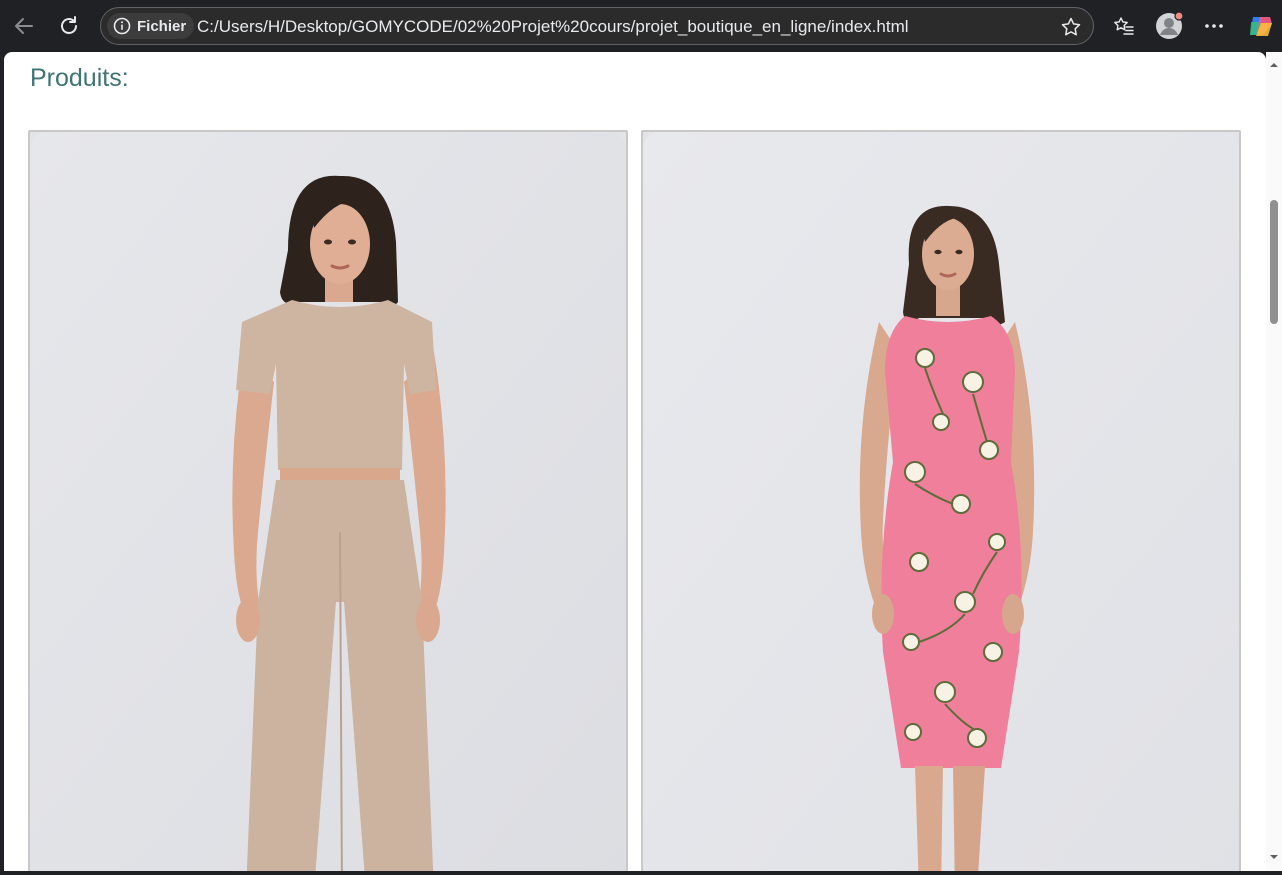  I want to click on profile-button, so click(1169, 26).